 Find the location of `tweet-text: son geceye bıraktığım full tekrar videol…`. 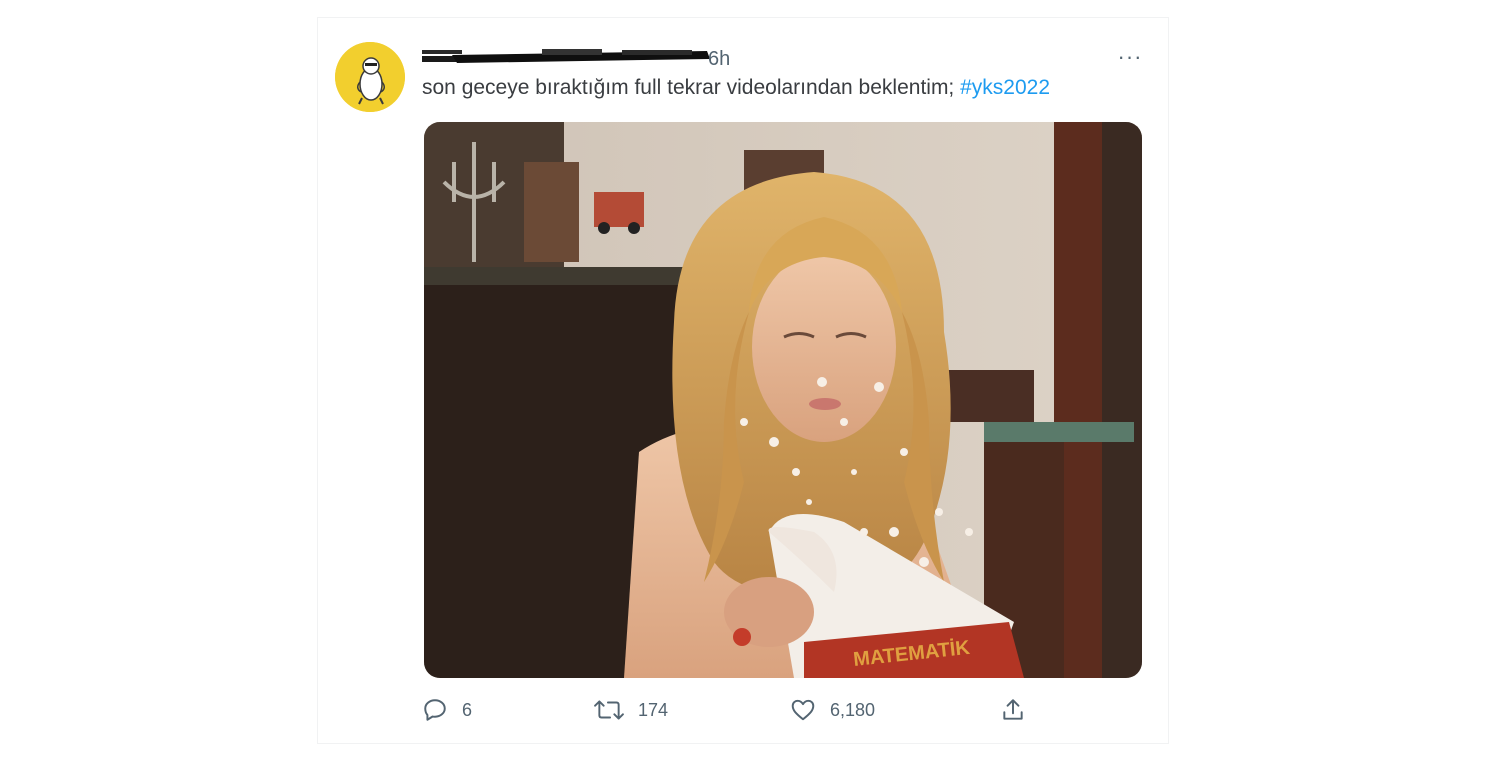

tweet-text: son geceye bıraktığım full tekrar videol… is located at coordinates (782, 88).